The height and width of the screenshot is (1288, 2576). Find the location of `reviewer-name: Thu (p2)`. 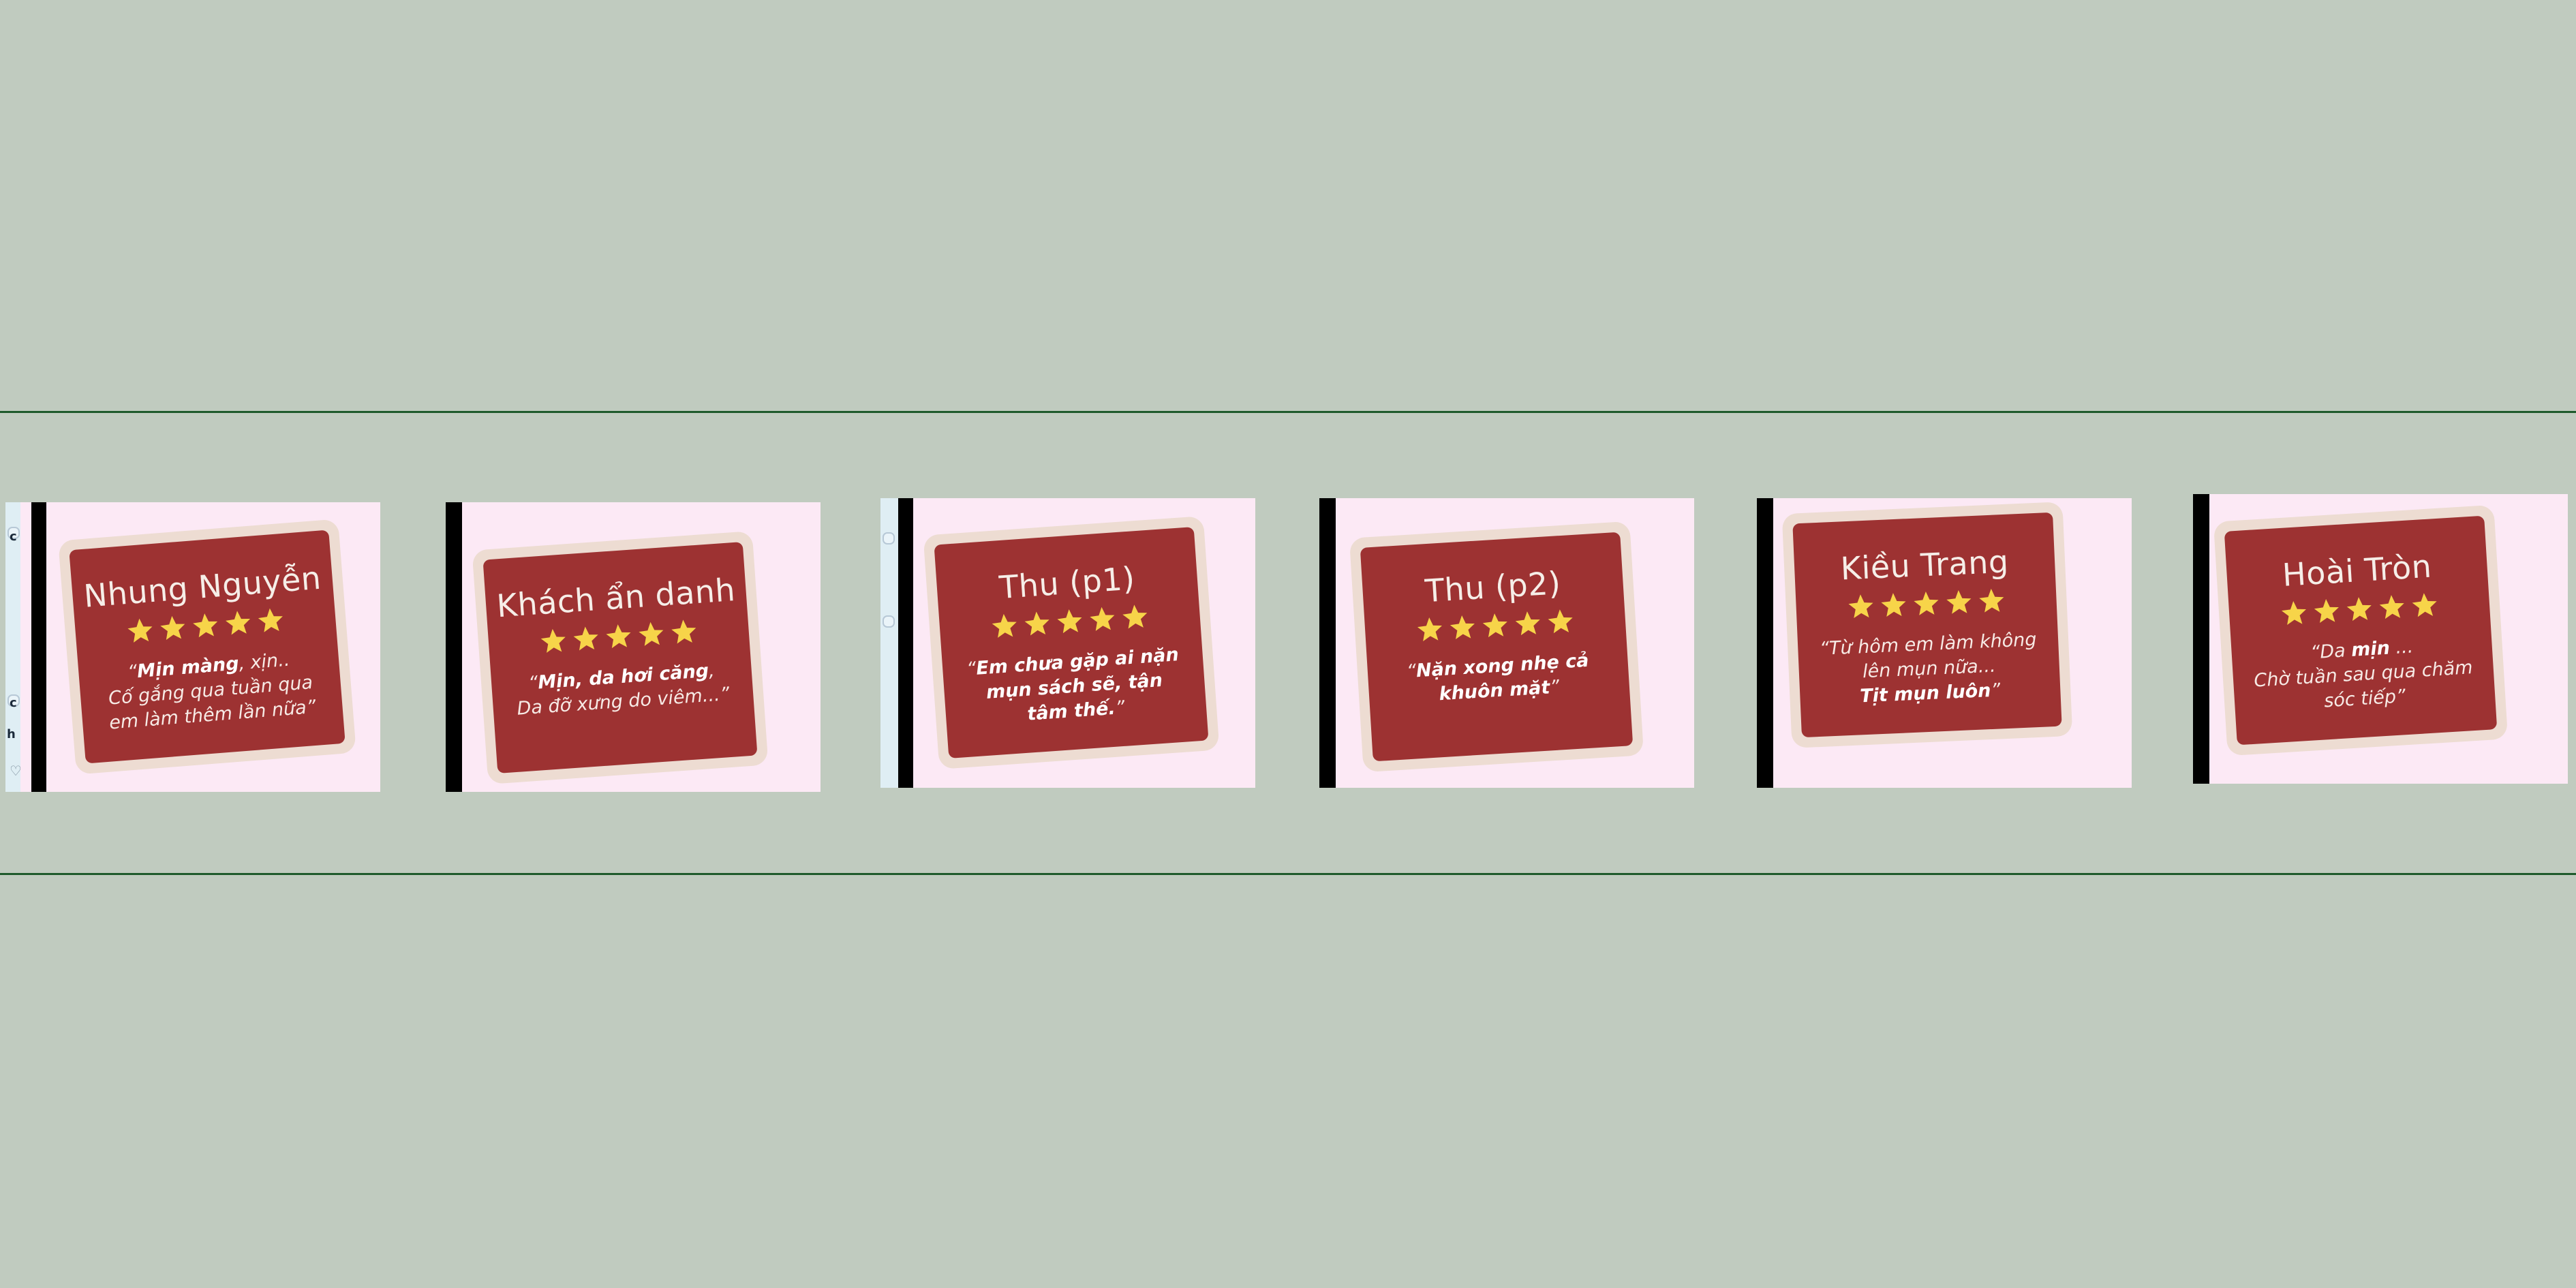

reviewer-name: Thu (p2) is located at coordinates (1493, 587).